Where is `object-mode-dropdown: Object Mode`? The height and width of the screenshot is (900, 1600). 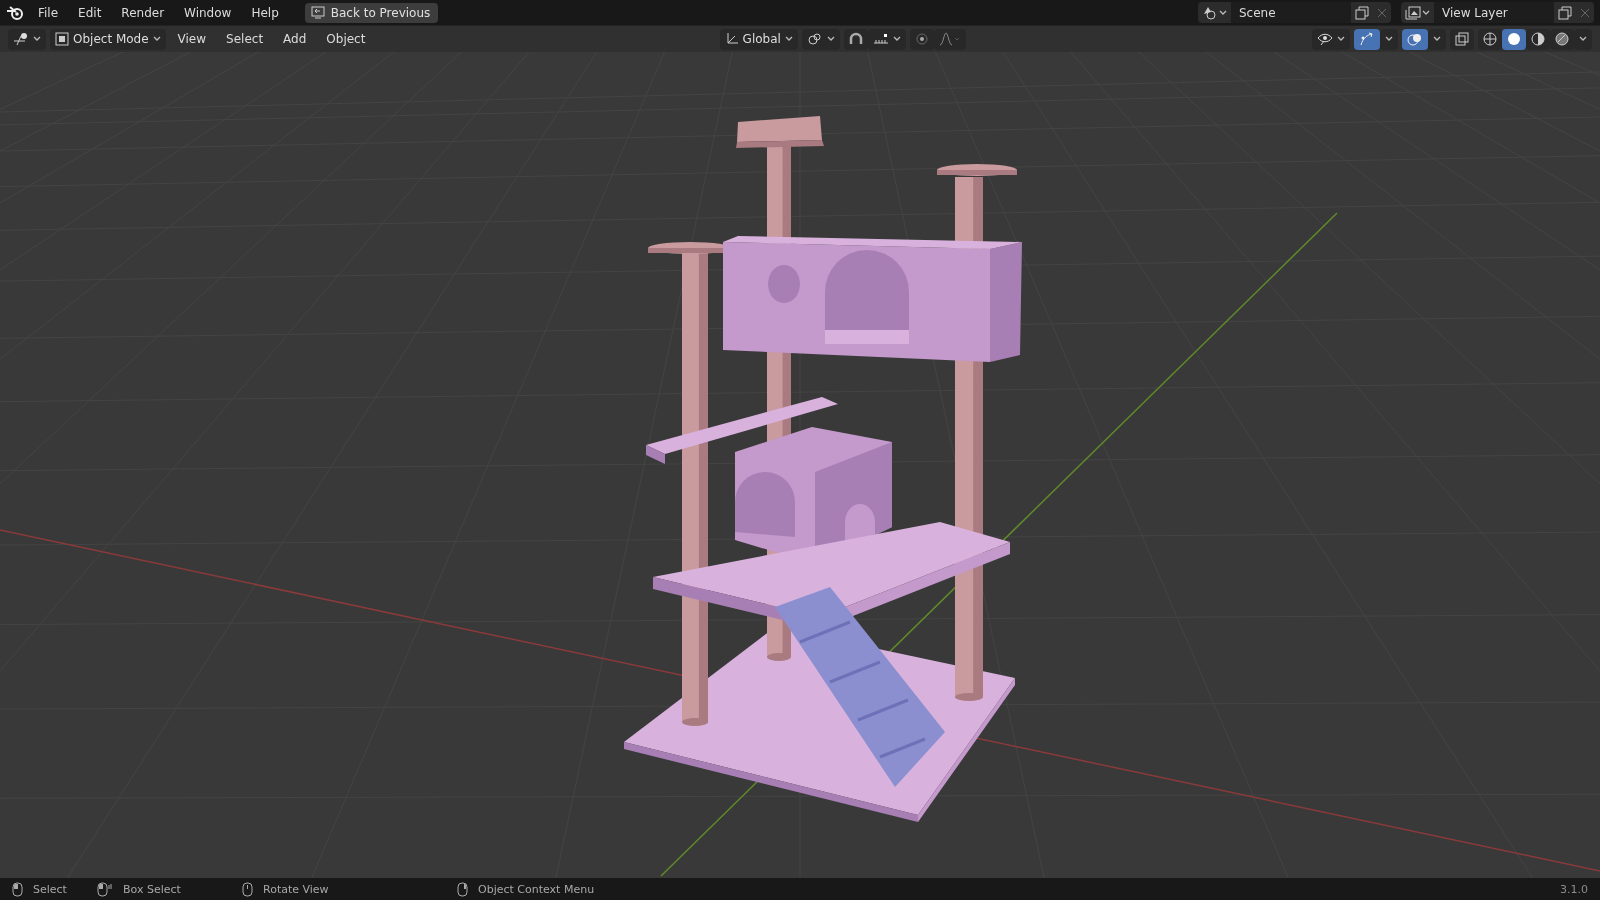
object-mode-dropdown: Object Mode is located at coordinates (108, 39).